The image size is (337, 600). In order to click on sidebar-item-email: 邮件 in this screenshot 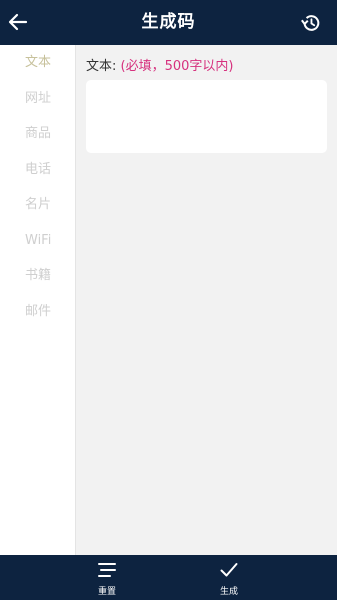, I will do `click(37, 312)`.